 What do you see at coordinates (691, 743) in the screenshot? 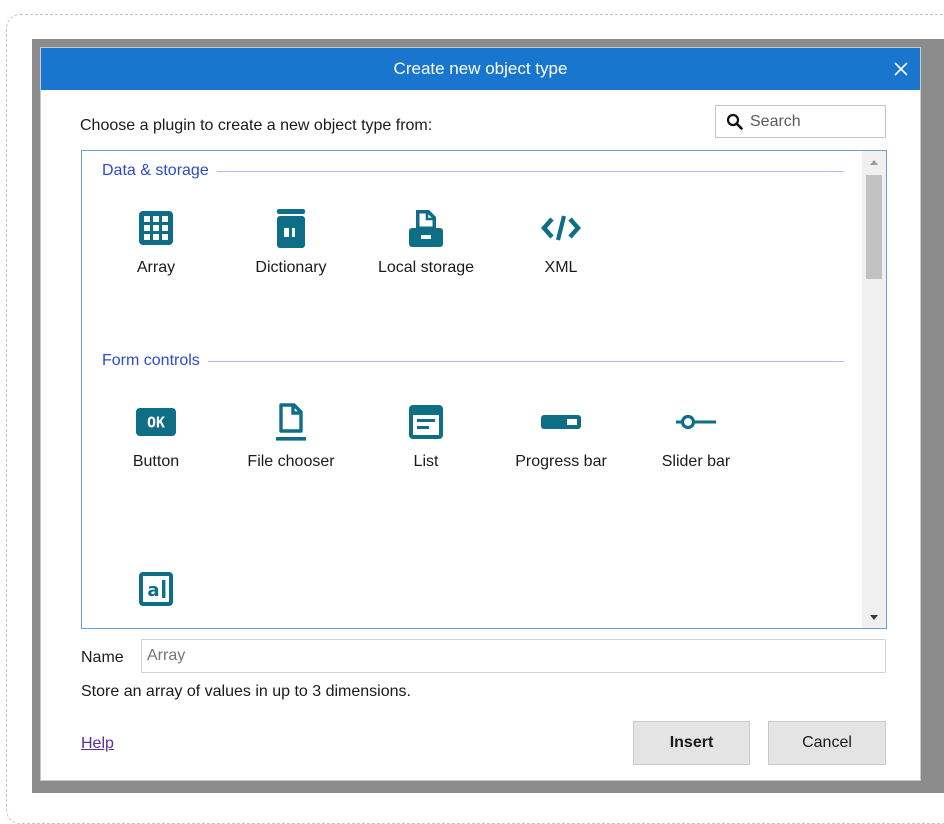
I see `insert-button: Insert` at bounding box center [691, 743].